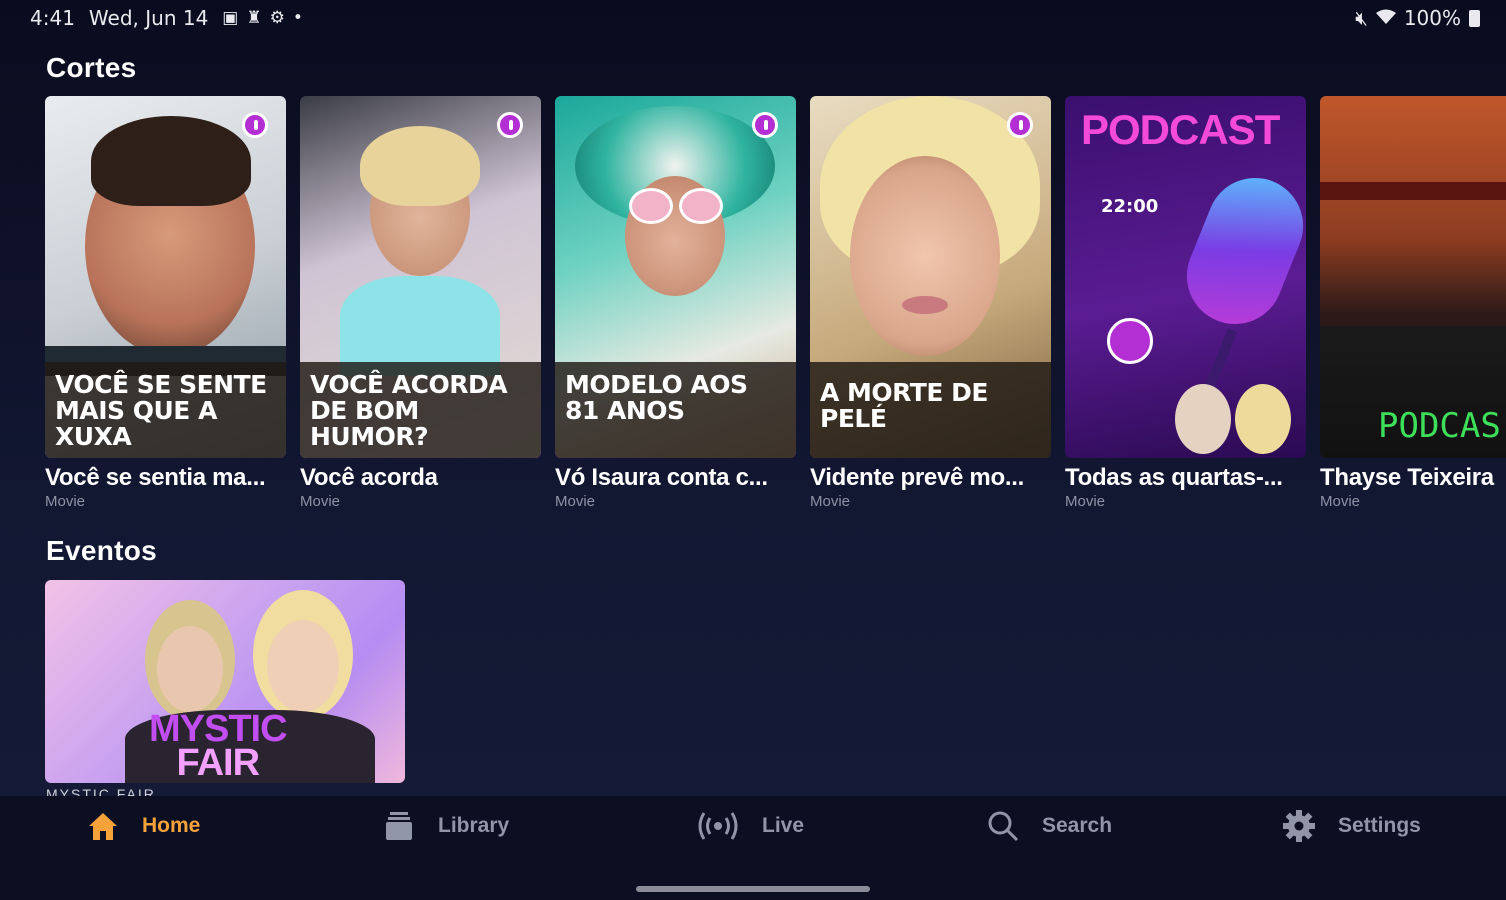 The width and height of the screenshot is (1506, 900). I want to click on card-title: Você acorda, so click(369, 477).